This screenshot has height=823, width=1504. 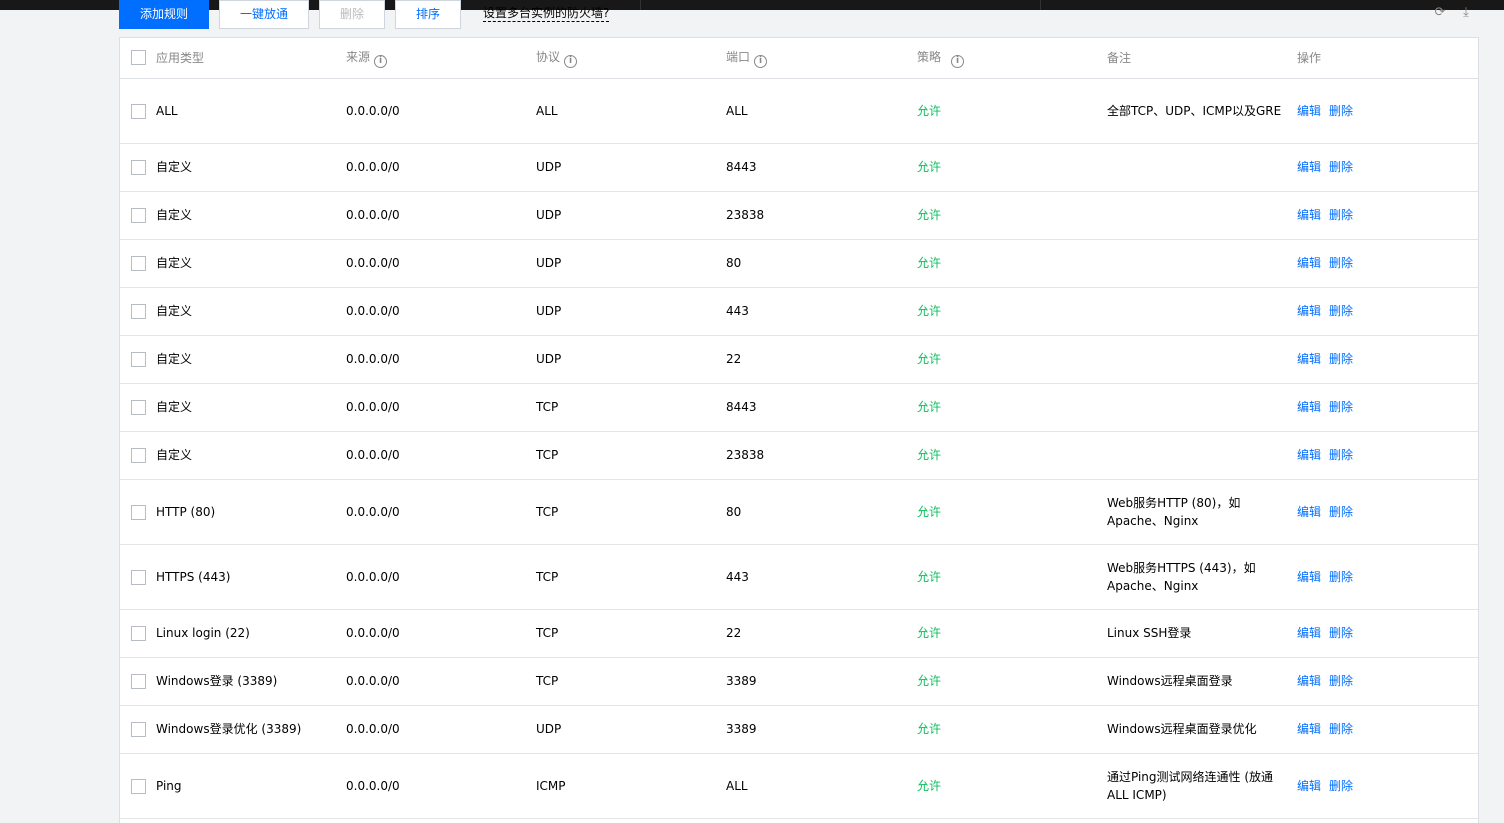 I want to click on cell-port: 3389, so click(x=821, y=681).